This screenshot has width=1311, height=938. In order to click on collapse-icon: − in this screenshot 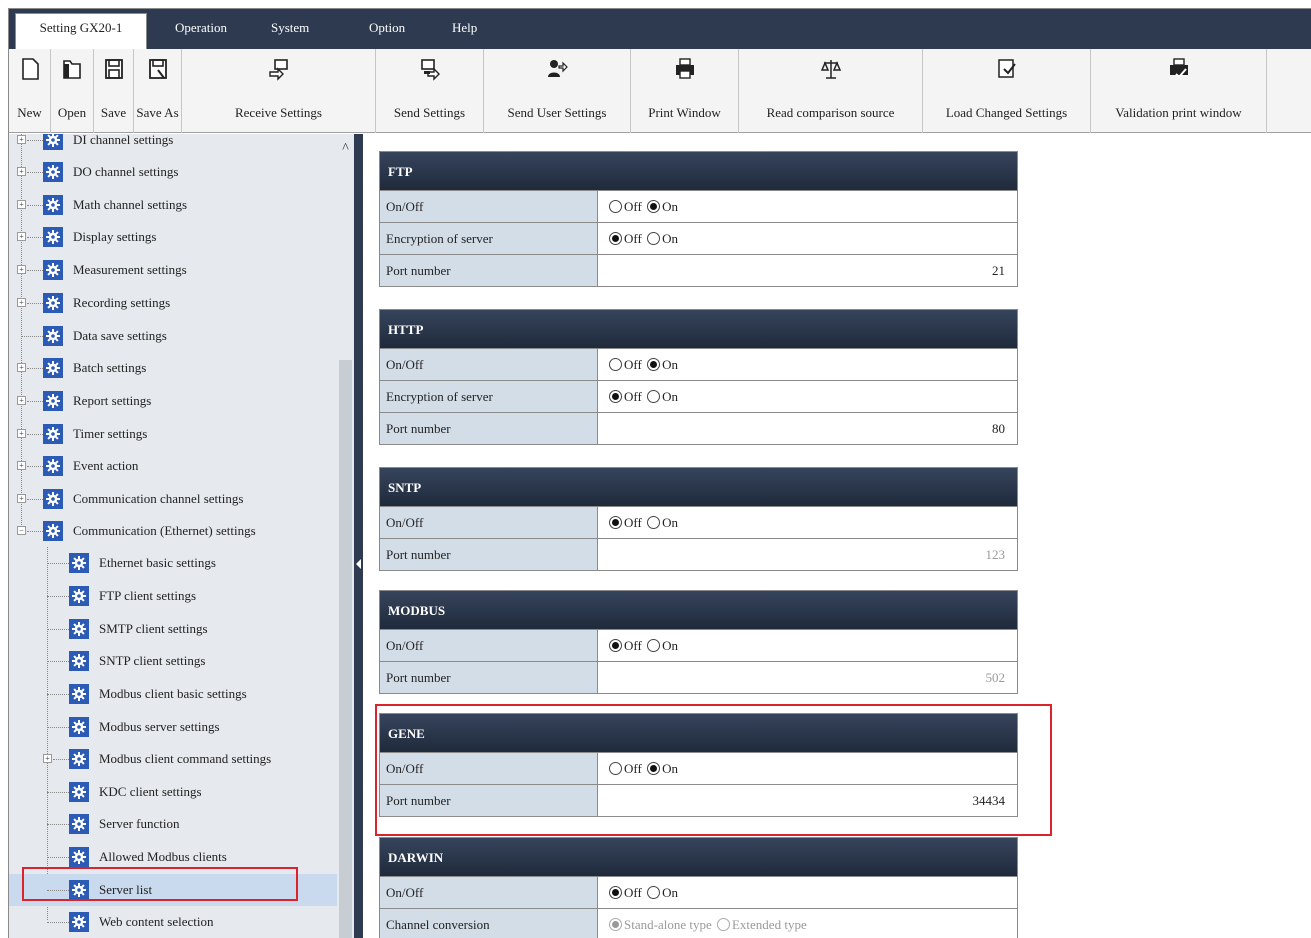, I will do `click(21, 530)`.